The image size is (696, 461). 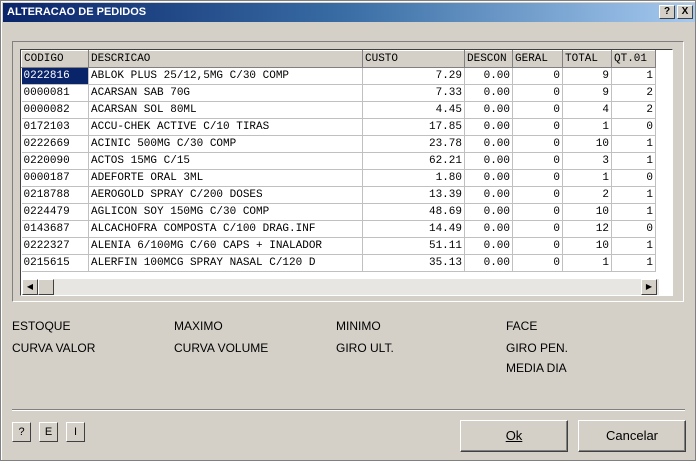 I want to click on table-cell: 14.49, so click(x=413, y=229).